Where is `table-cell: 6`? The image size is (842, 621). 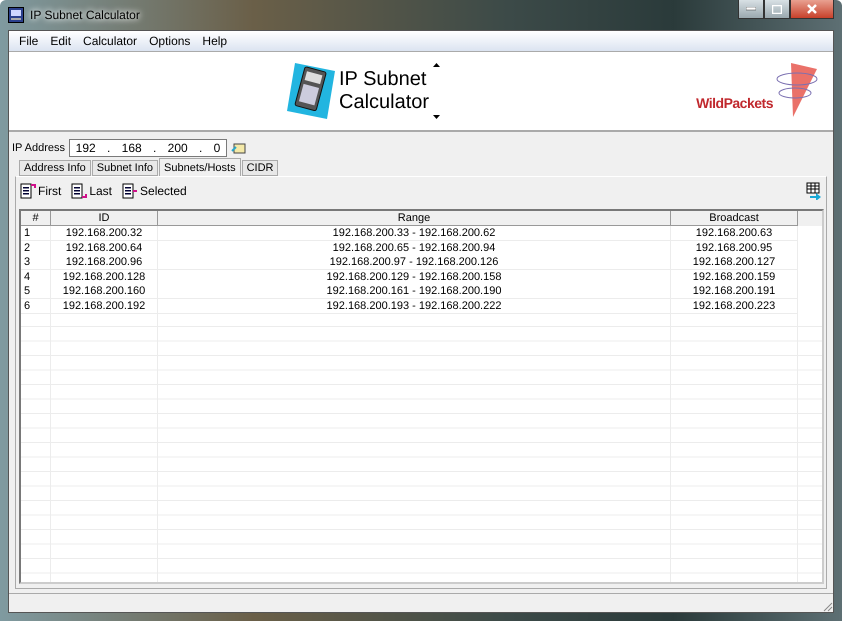 table-cell: 6 is located at coordinates (36, 306).